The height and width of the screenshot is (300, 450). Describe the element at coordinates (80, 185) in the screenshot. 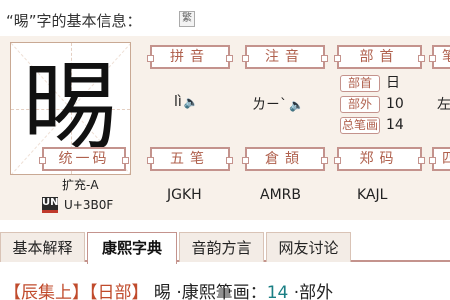

I see `unicode-extension: 扩充-A` at that location.